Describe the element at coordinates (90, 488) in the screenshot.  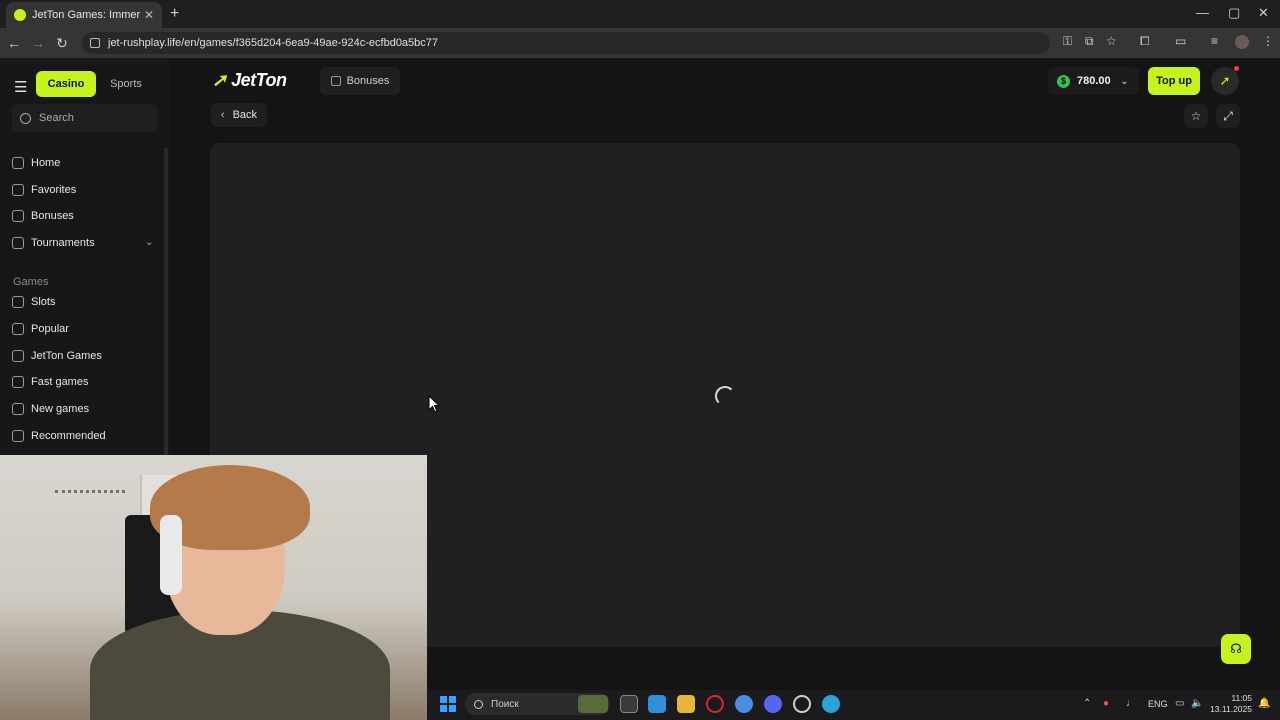
I see `wall-hooks` at that location.